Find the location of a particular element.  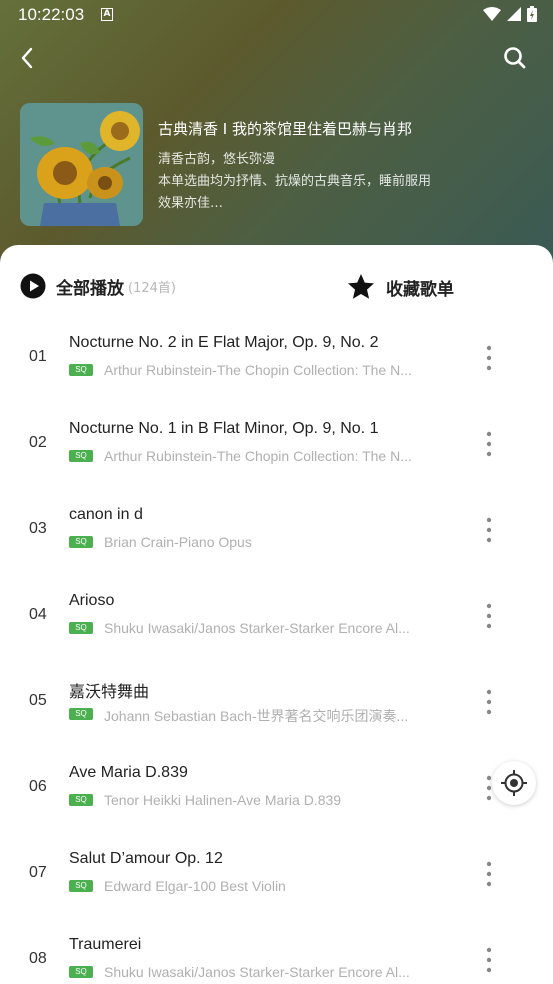

play-circle-icon is located at coordinates (33, 286).